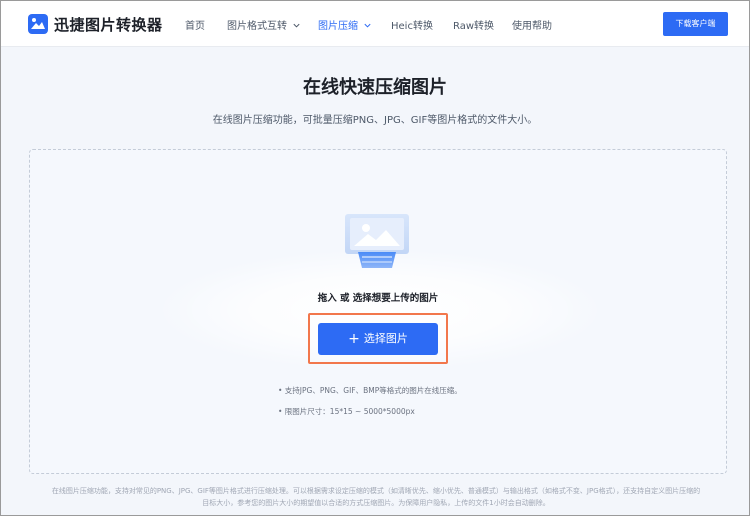  I want to click on plus-icon: +, so click(354, 339).